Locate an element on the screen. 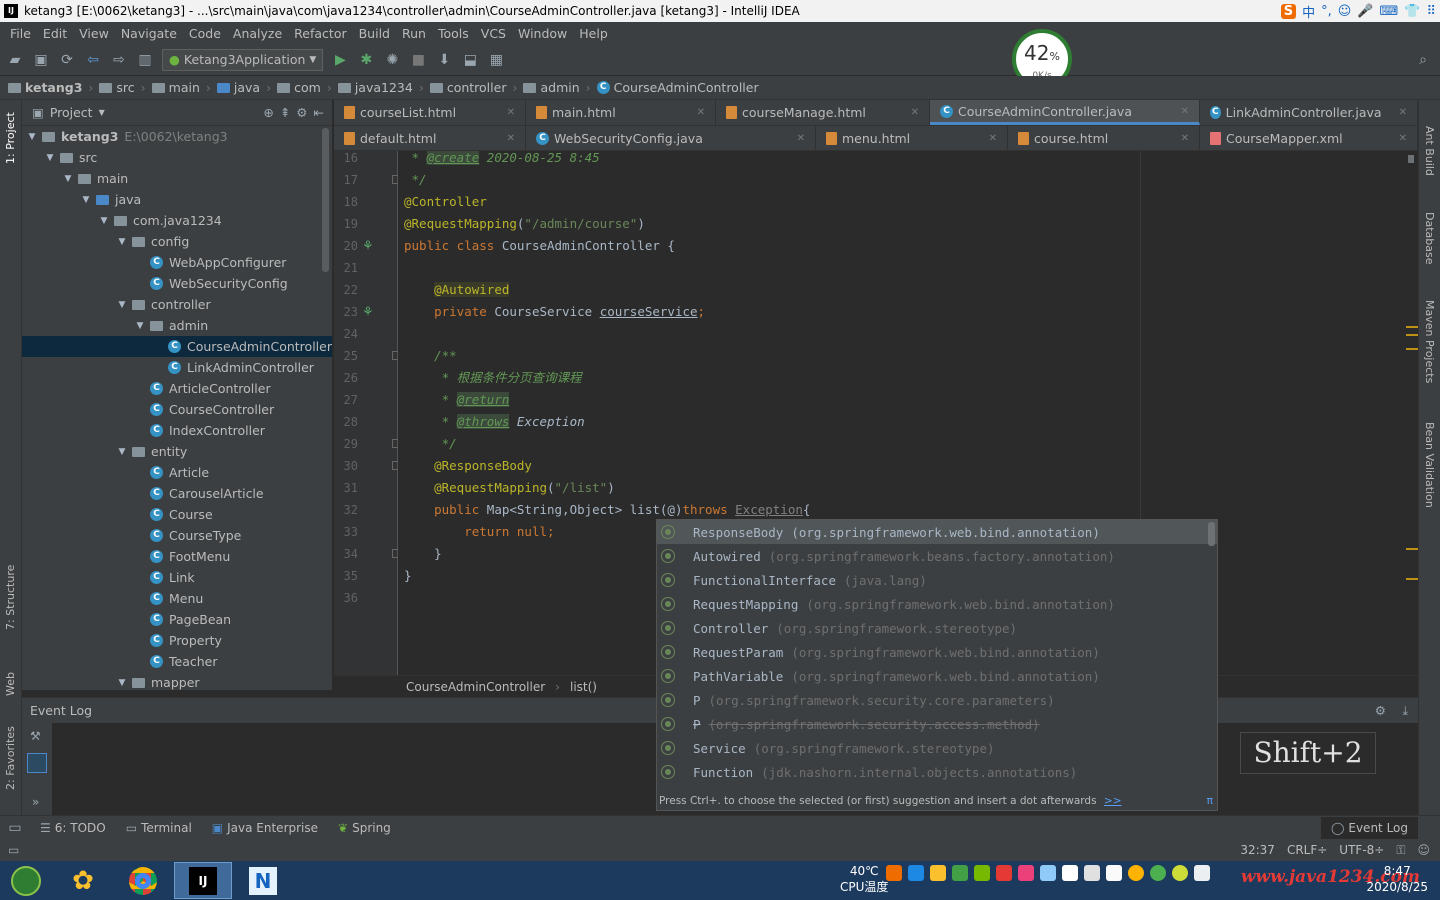  menu-analyze: Analyze is located at coordinates (257, 33).